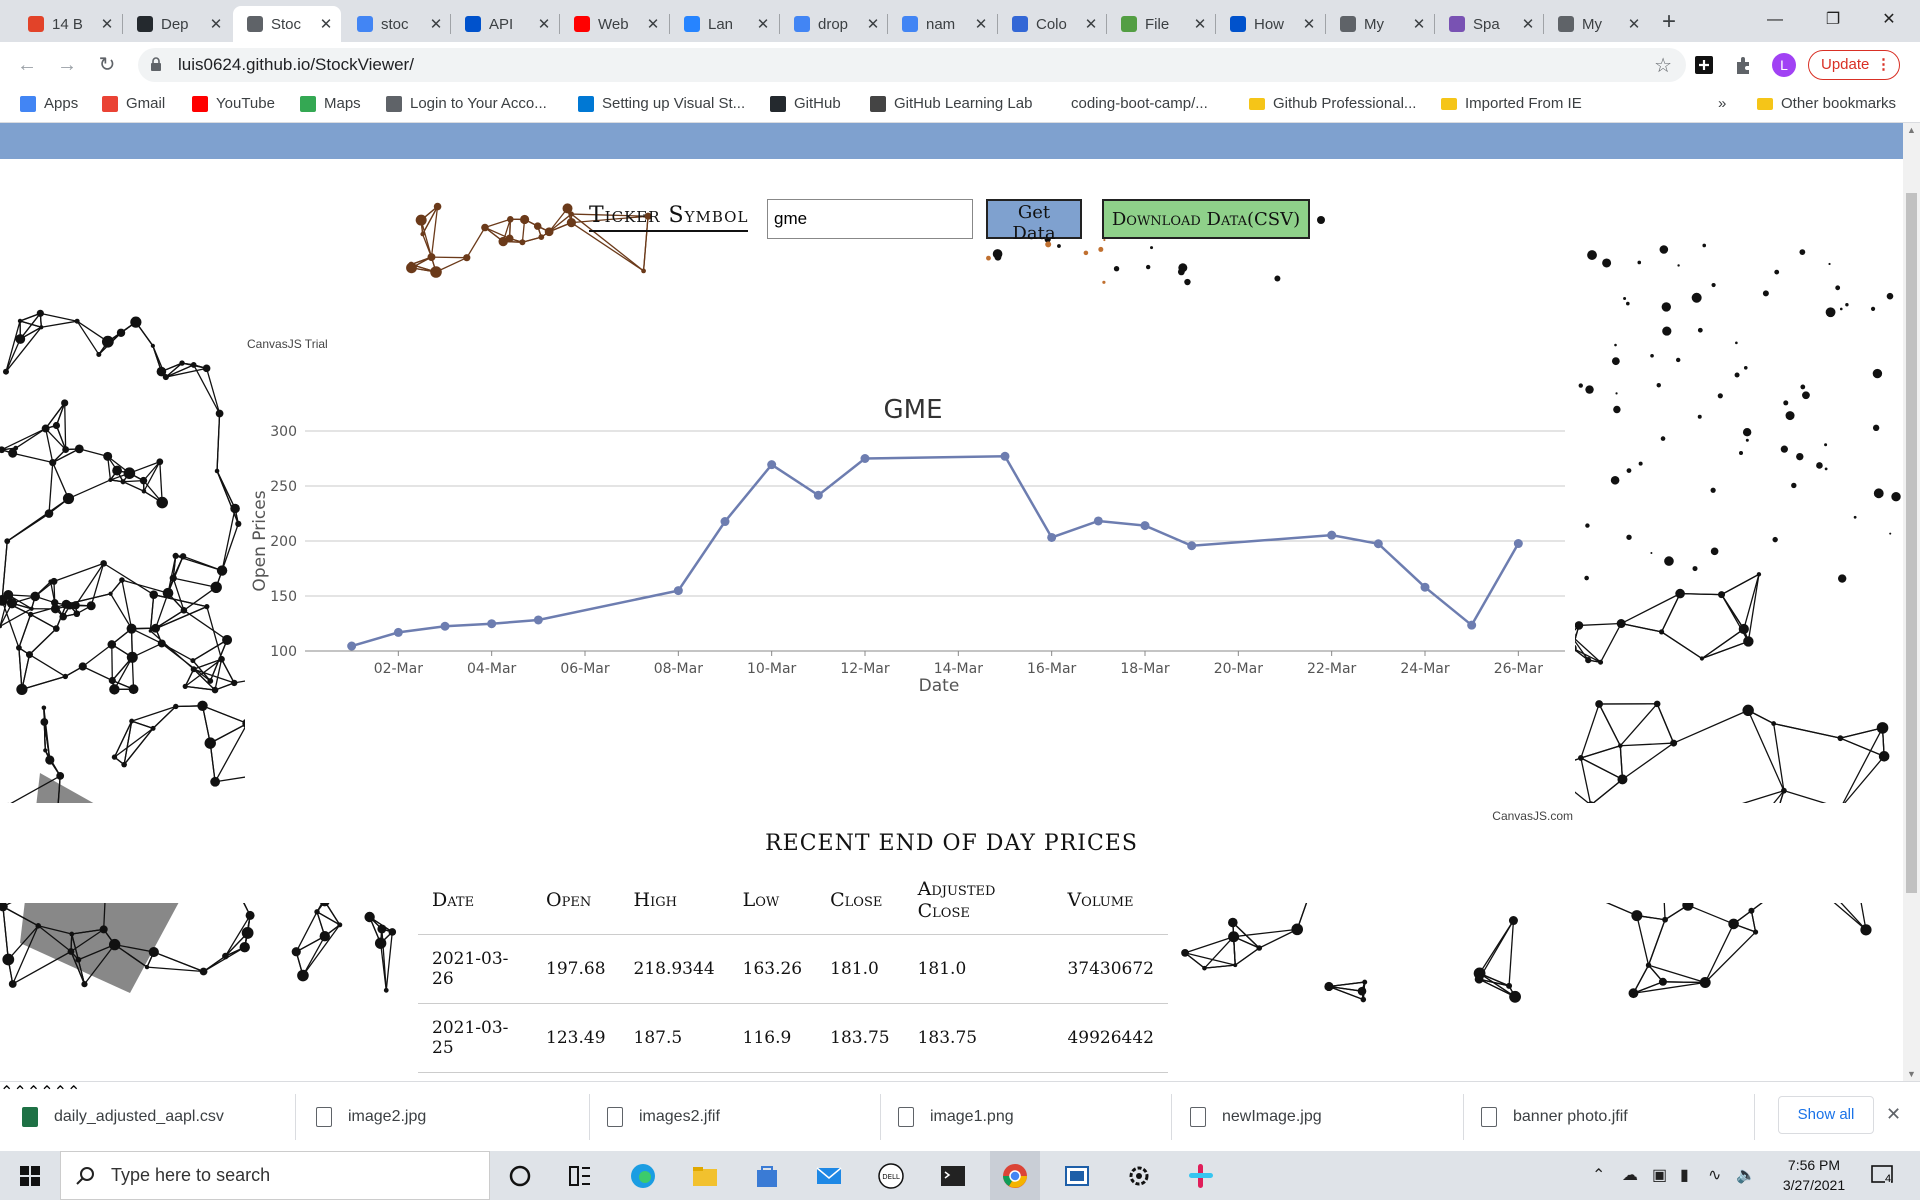 This screenshot has width=1920, height=1200. I want to click on terminal-icon, so click(953, 1176).